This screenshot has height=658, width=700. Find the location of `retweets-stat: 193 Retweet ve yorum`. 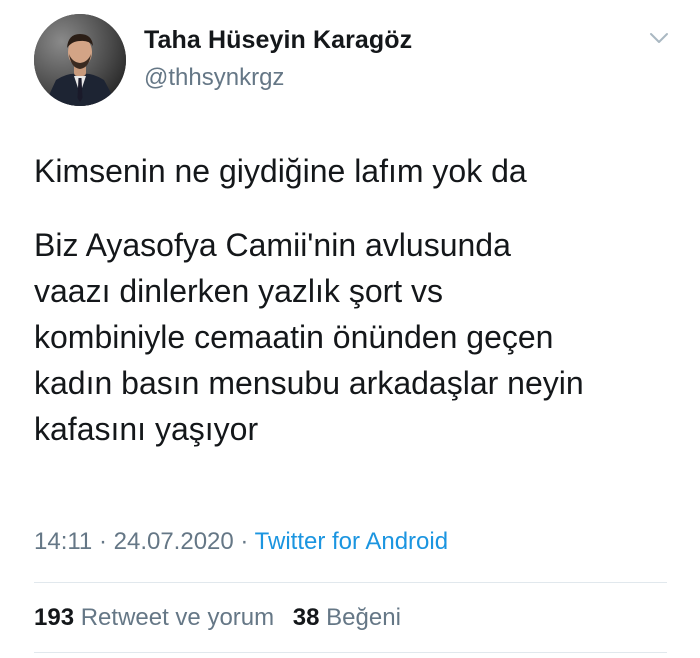

retweets-stat: 193 Retweet ve yorum is located at coordinates (154, 617).